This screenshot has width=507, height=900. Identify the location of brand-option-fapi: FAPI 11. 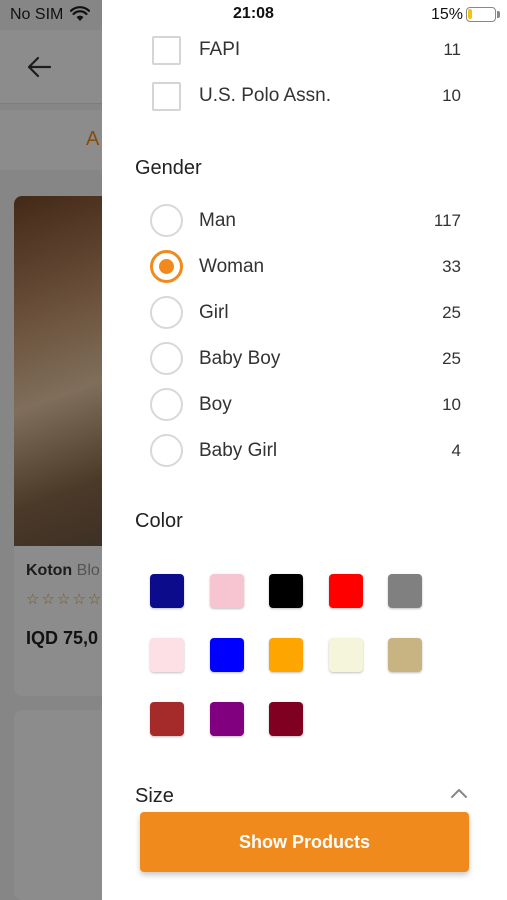
(304, 50).